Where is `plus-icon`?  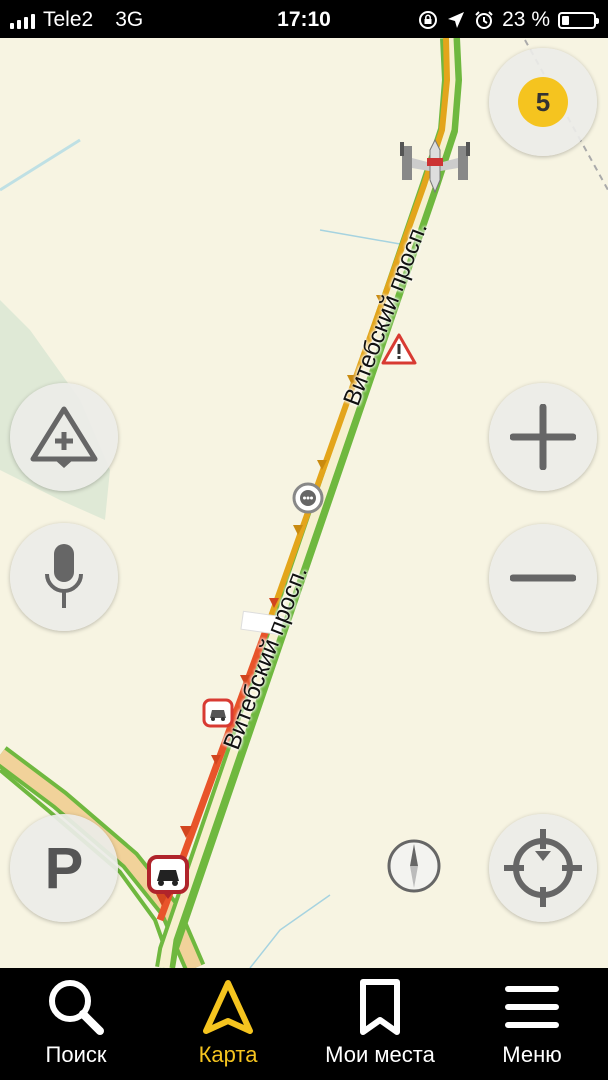
plus-icon is located at coordinates (543, 437).